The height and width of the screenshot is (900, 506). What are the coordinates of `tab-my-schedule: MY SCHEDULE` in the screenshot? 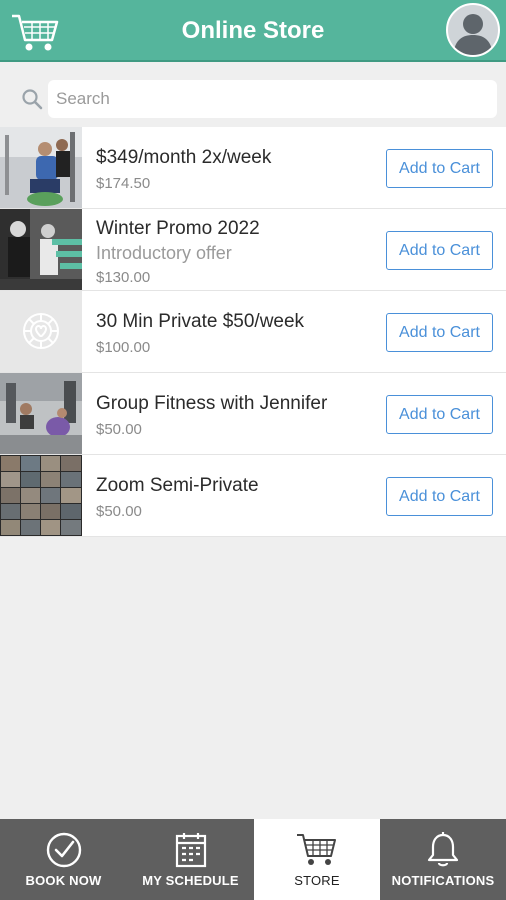 It's located at (190, 859).